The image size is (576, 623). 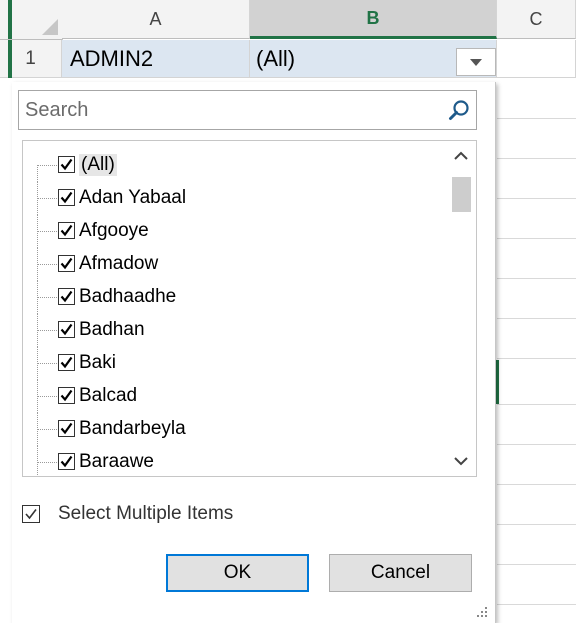 I want to click on select-all-corner, so click(x=31, y=20).